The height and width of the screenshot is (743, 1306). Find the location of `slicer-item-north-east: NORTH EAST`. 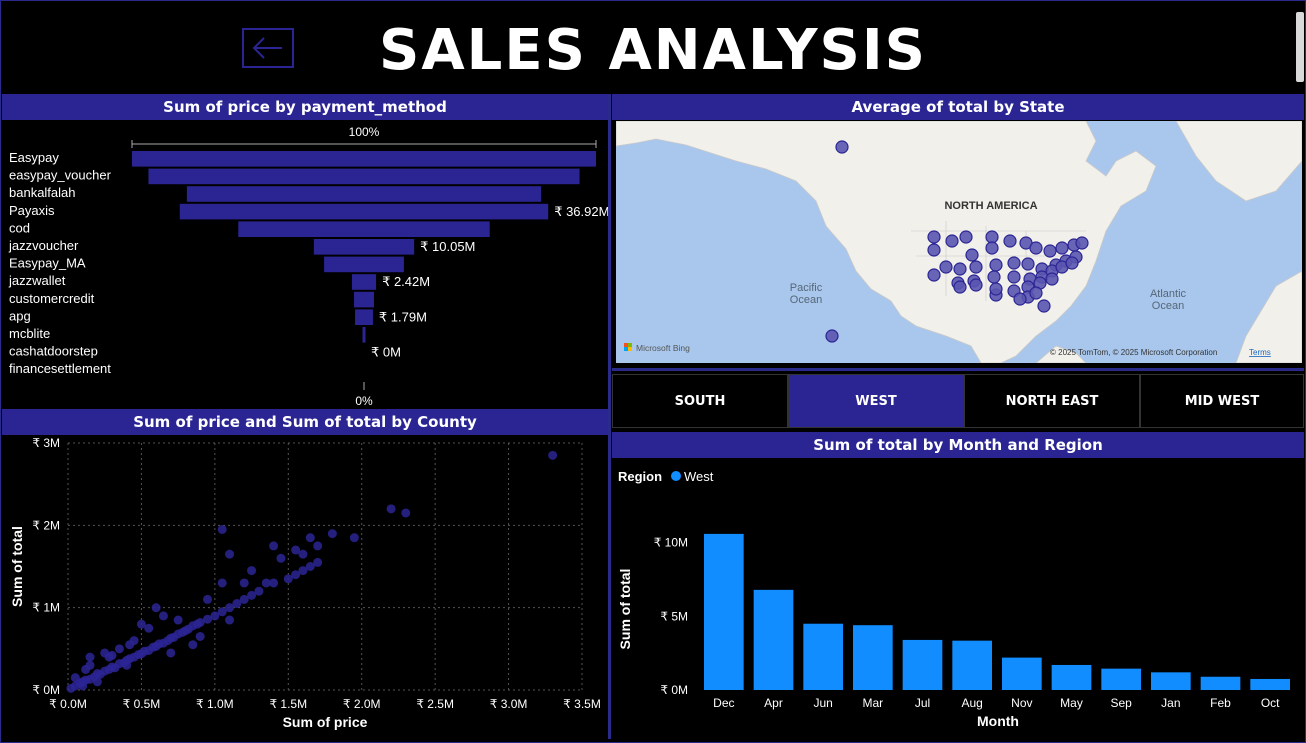

slicer-item-north-east: NORTH EAST is located at coordinates (1052, 401).